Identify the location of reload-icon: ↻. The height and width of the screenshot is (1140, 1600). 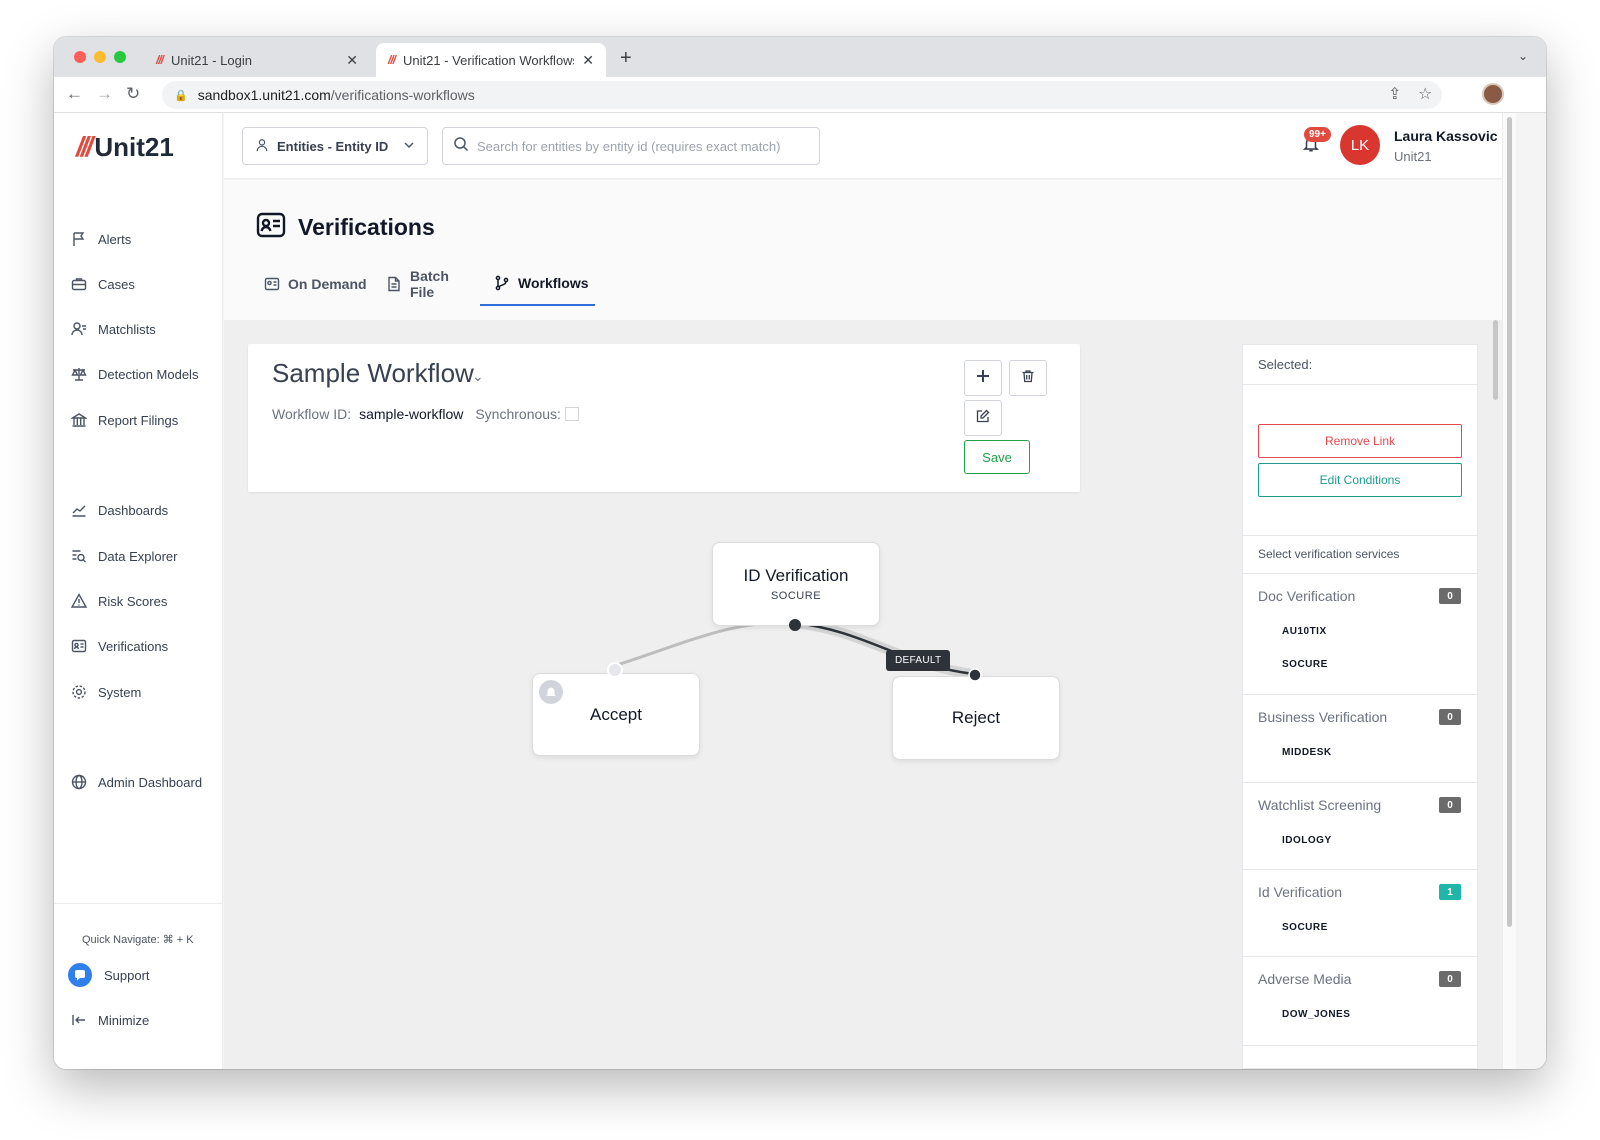
(133, 94).